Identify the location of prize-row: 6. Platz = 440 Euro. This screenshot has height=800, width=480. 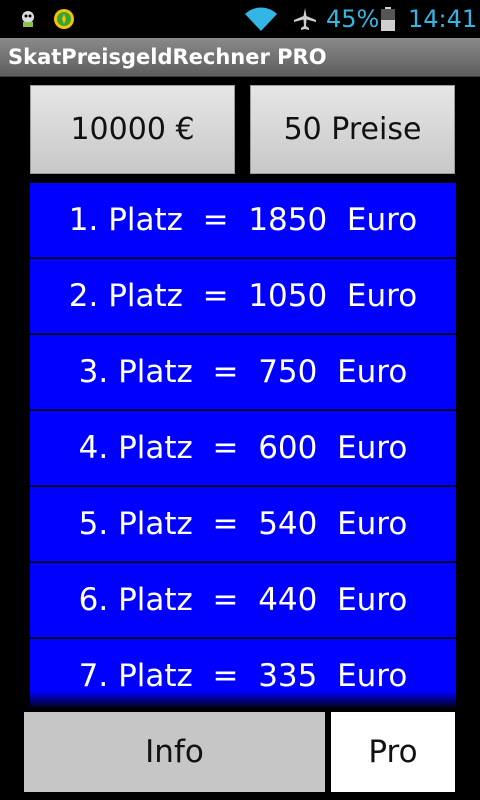
(243, 600).